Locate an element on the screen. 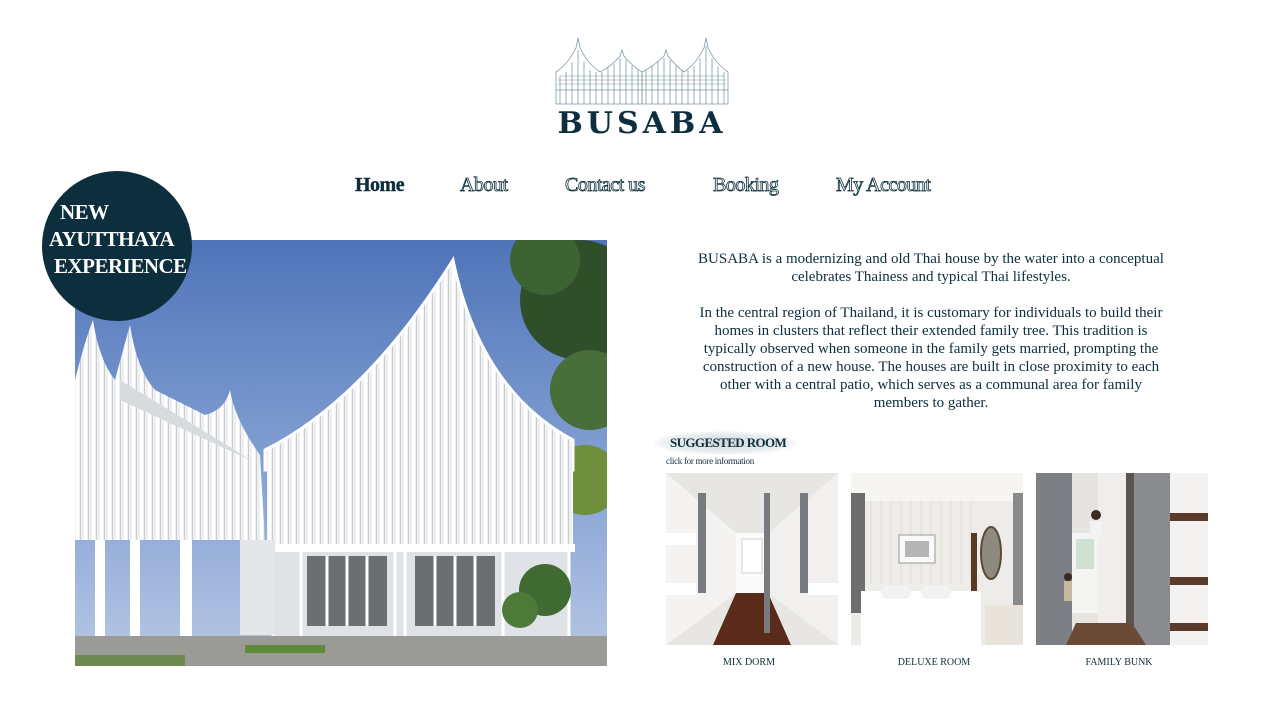 The image size is (1280, 720). room-label: FAMILY BUNK is located at coordinates (1119, 662).